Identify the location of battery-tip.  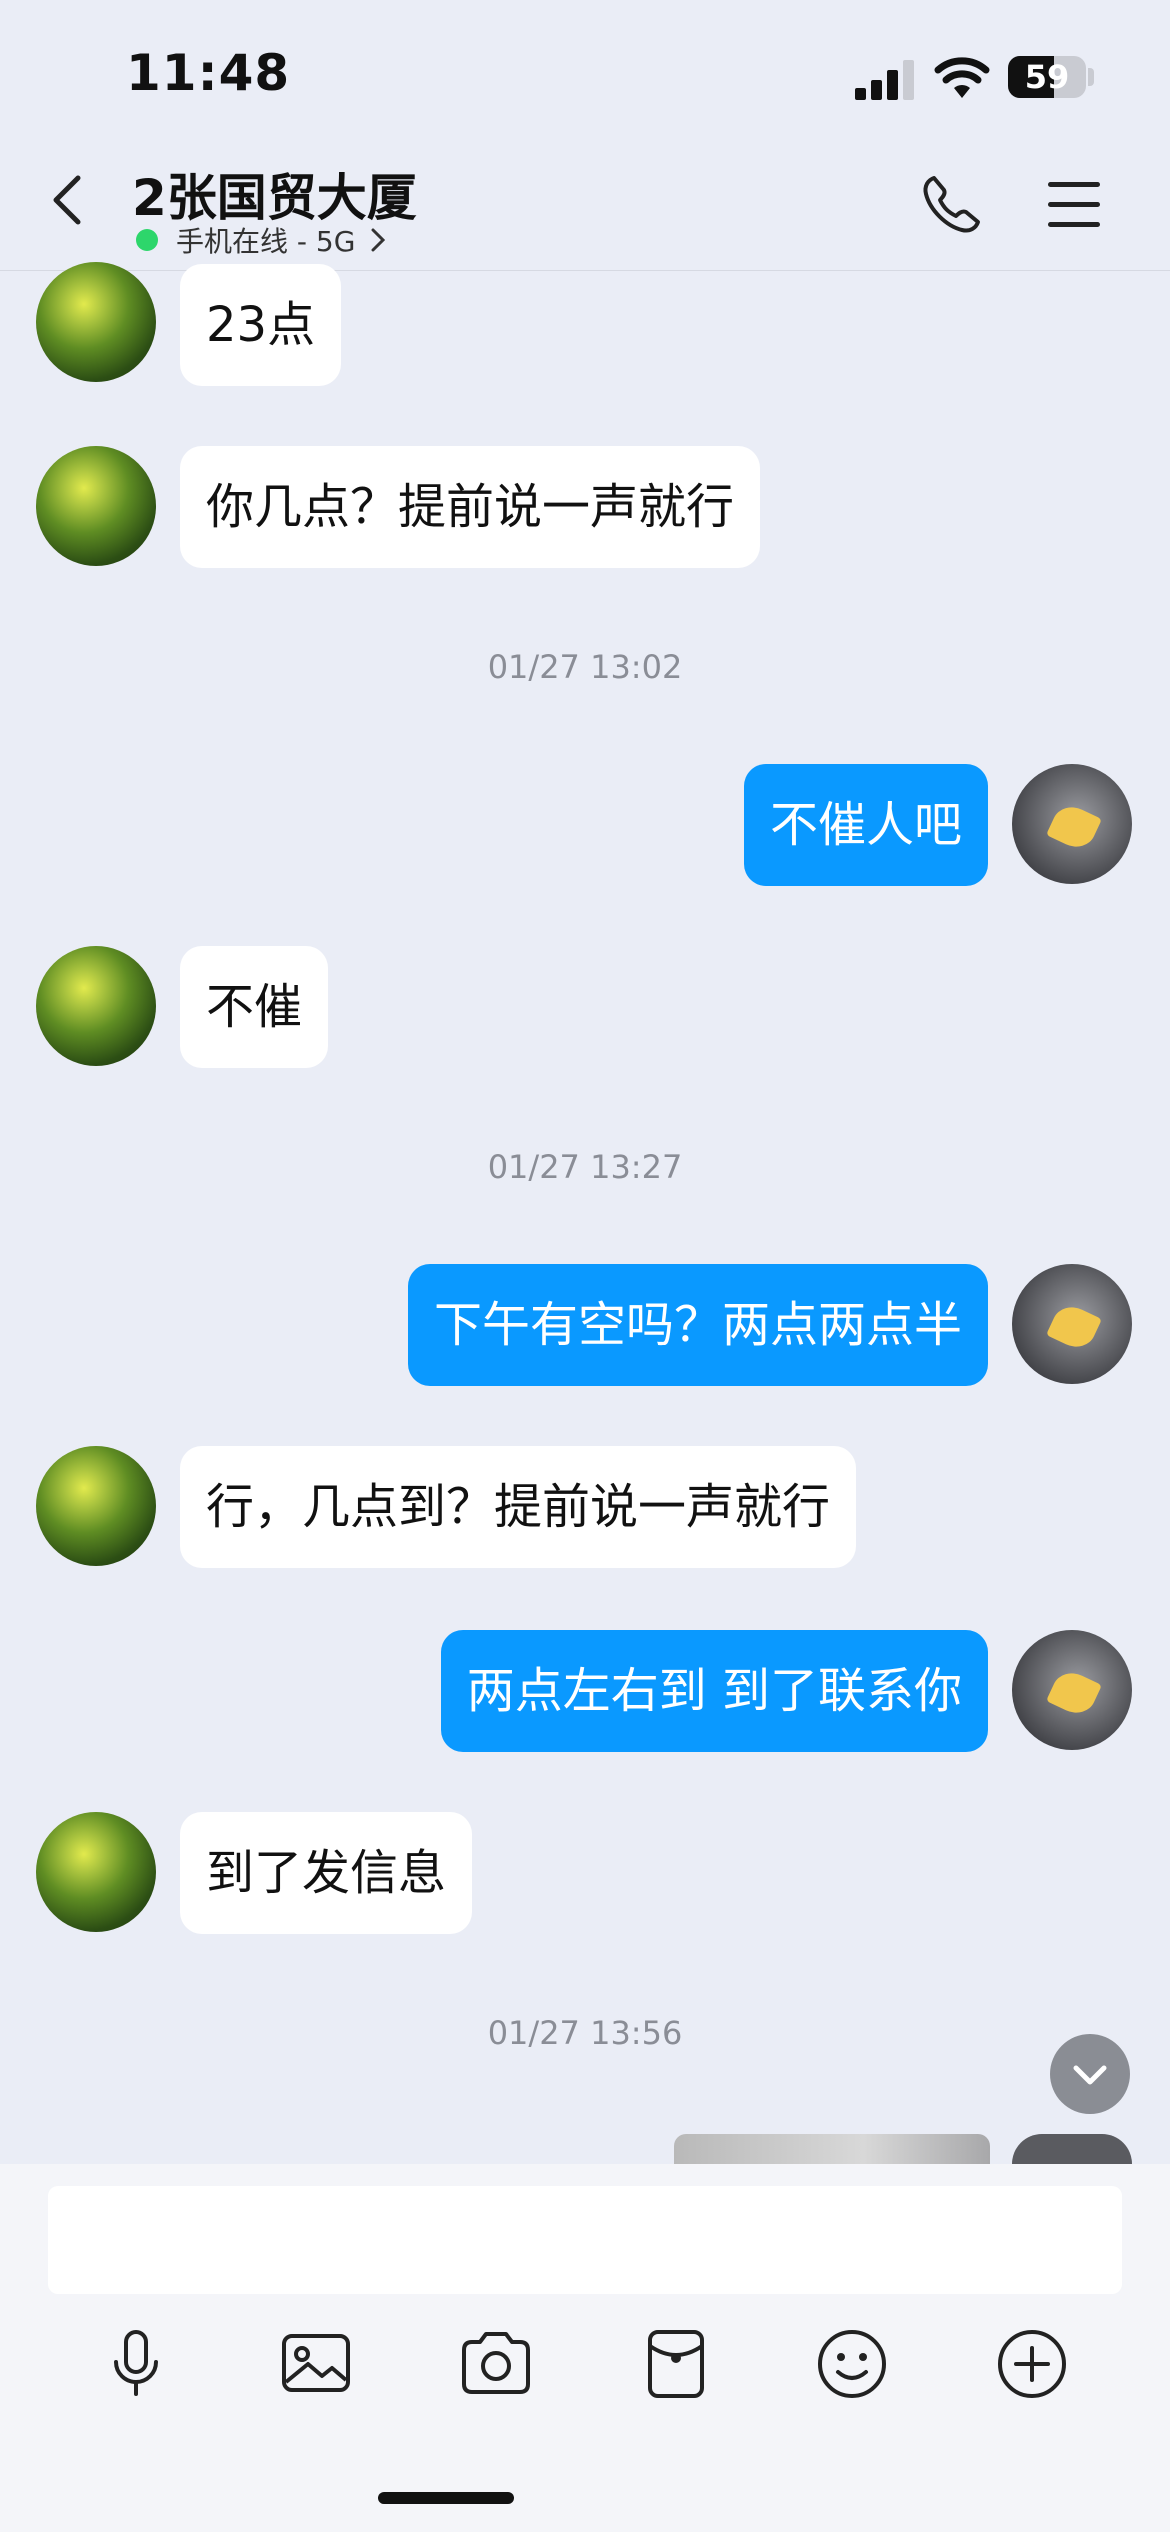
(1091, 77).